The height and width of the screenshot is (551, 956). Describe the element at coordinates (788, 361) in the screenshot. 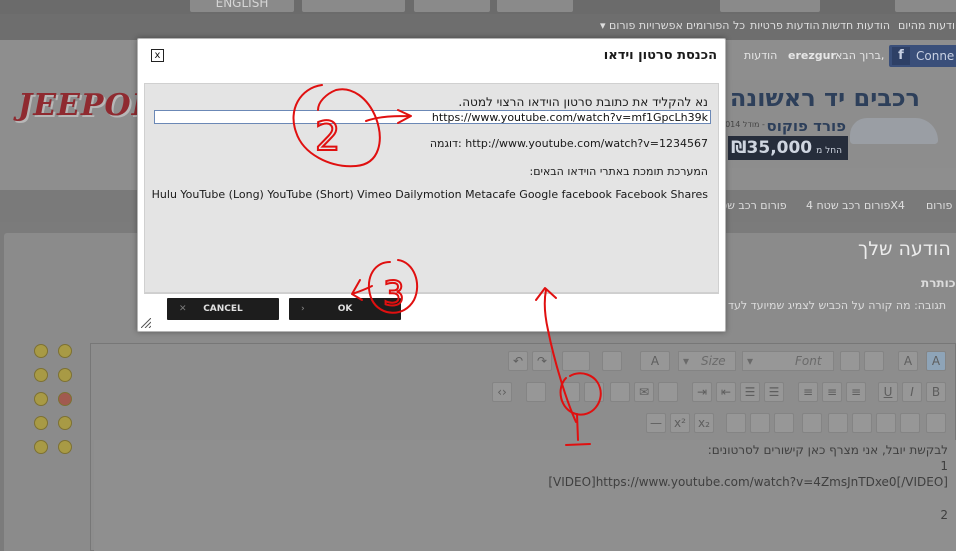

I see `font-select: ▾ Font` at that location.